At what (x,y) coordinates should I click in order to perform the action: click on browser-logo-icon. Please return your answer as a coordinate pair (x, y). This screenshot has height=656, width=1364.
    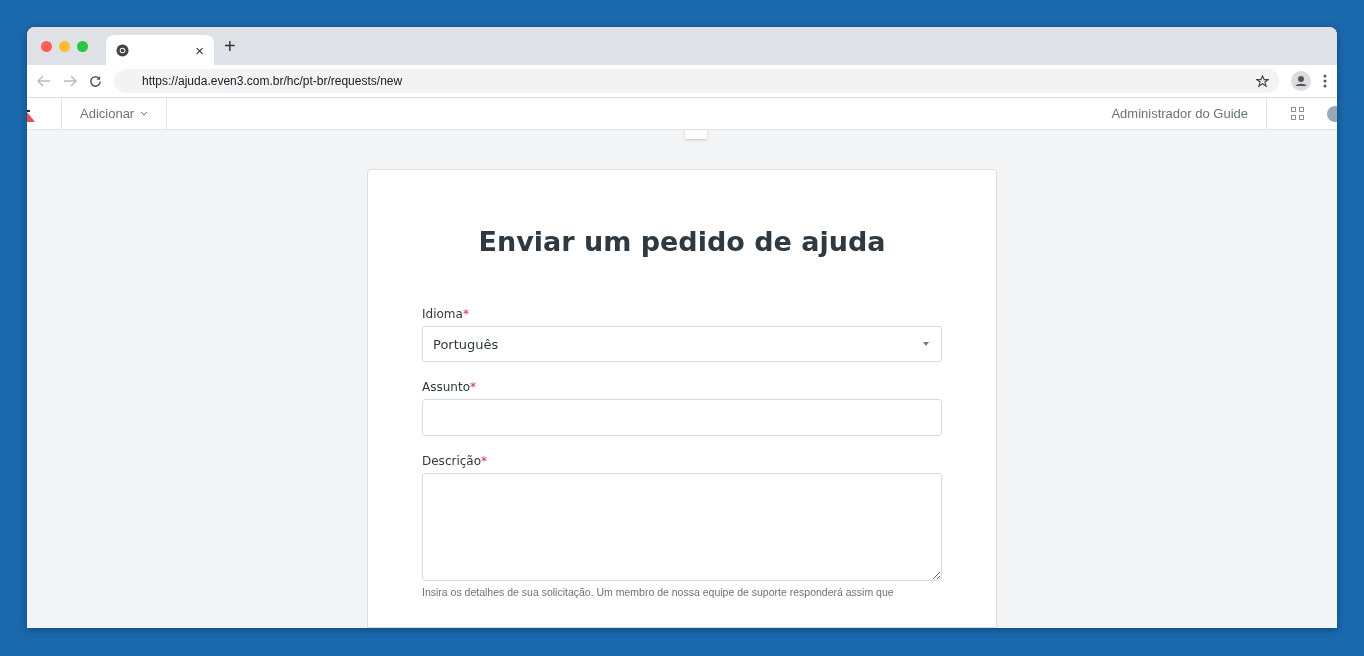
    Looking at the image, I should click on (122, 50).